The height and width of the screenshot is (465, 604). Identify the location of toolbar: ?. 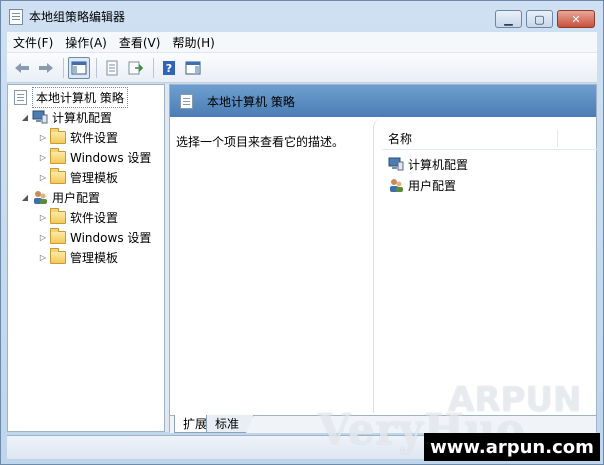
(302, 68).